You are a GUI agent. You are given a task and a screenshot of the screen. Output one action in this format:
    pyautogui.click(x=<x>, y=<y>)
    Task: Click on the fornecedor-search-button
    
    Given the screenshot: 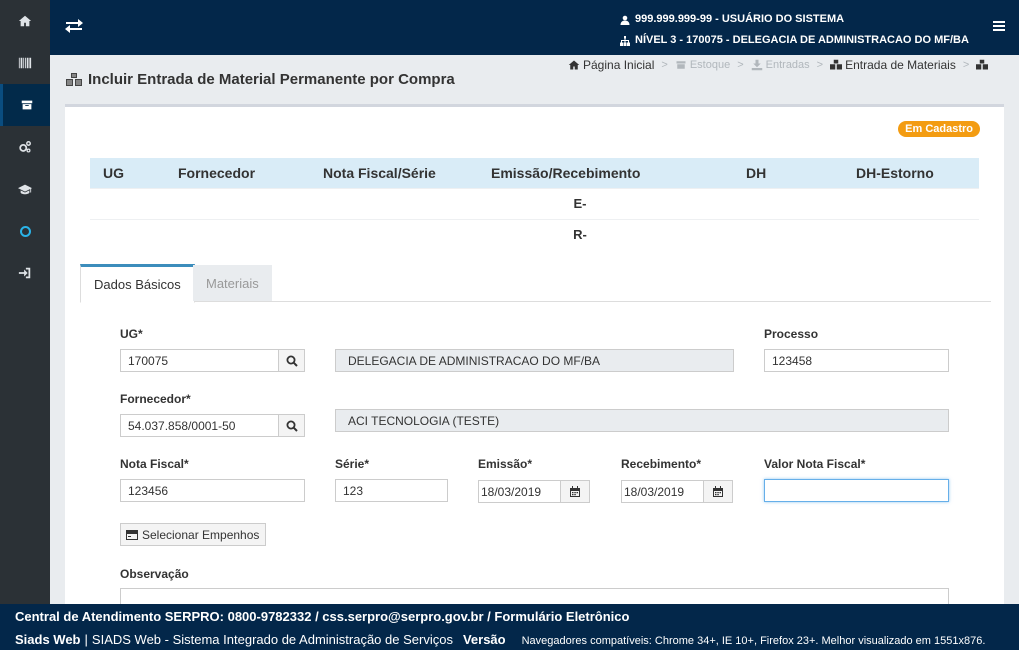 What is the action you would take?
    pyautogui.click(x=291, y=425)
    